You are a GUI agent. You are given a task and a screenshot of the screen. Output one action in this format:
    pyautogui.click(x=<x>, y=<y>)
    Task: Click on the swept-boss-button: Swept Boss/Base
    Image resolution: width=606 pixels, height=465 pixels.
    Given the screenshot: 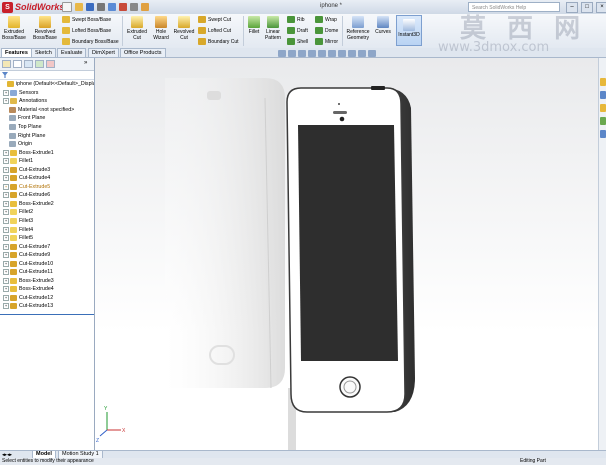 What is the action you would take?
    pyautogui.click(x=86, y=19)
    